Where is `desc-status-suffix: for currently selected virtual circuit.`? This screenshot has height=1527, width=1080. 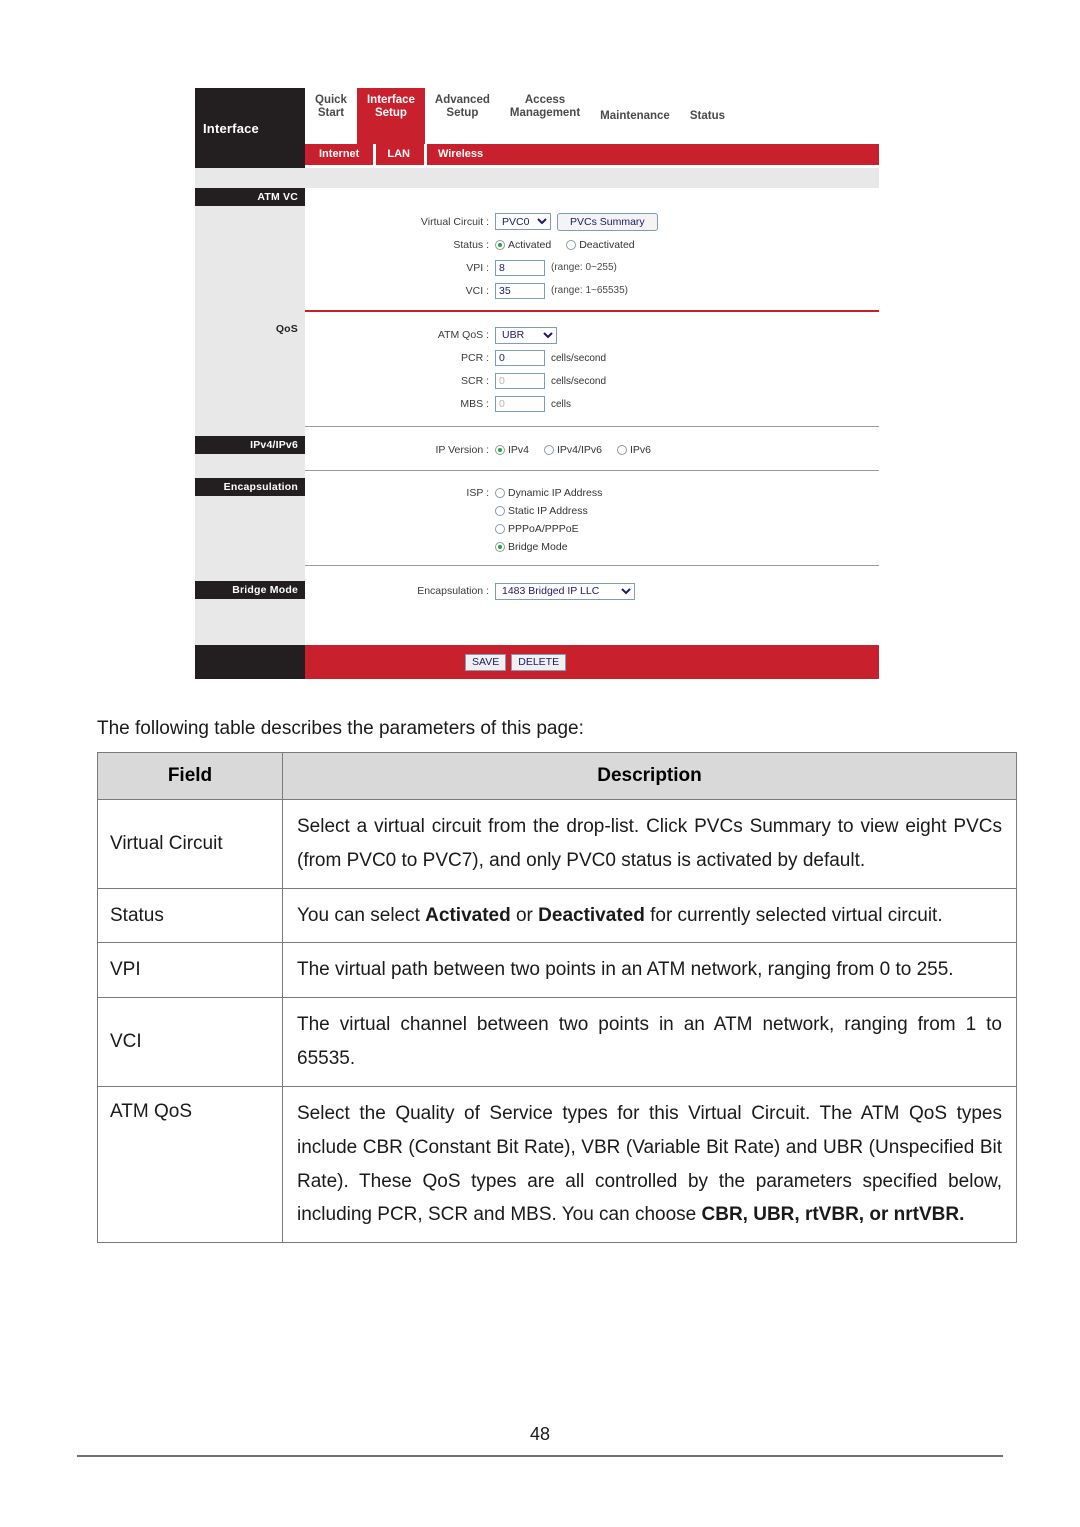
desc-status-suffix: for currently selected virtual circuit. is located at coordinates (793, 915).